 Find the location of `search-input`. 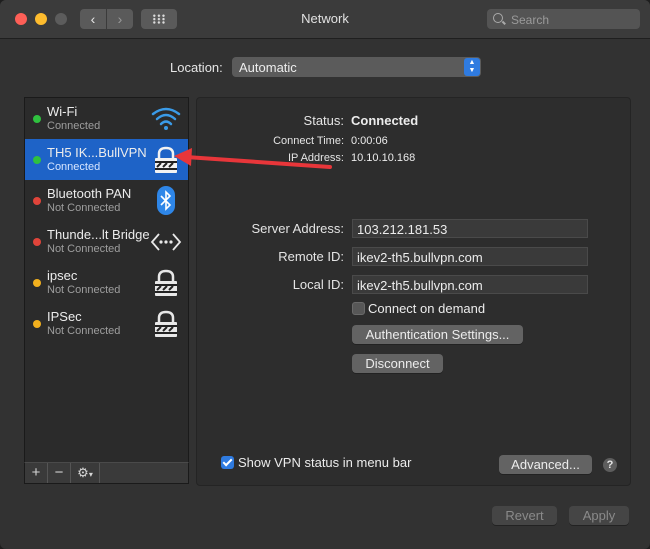

search-input is located at coordinates (573, 20).